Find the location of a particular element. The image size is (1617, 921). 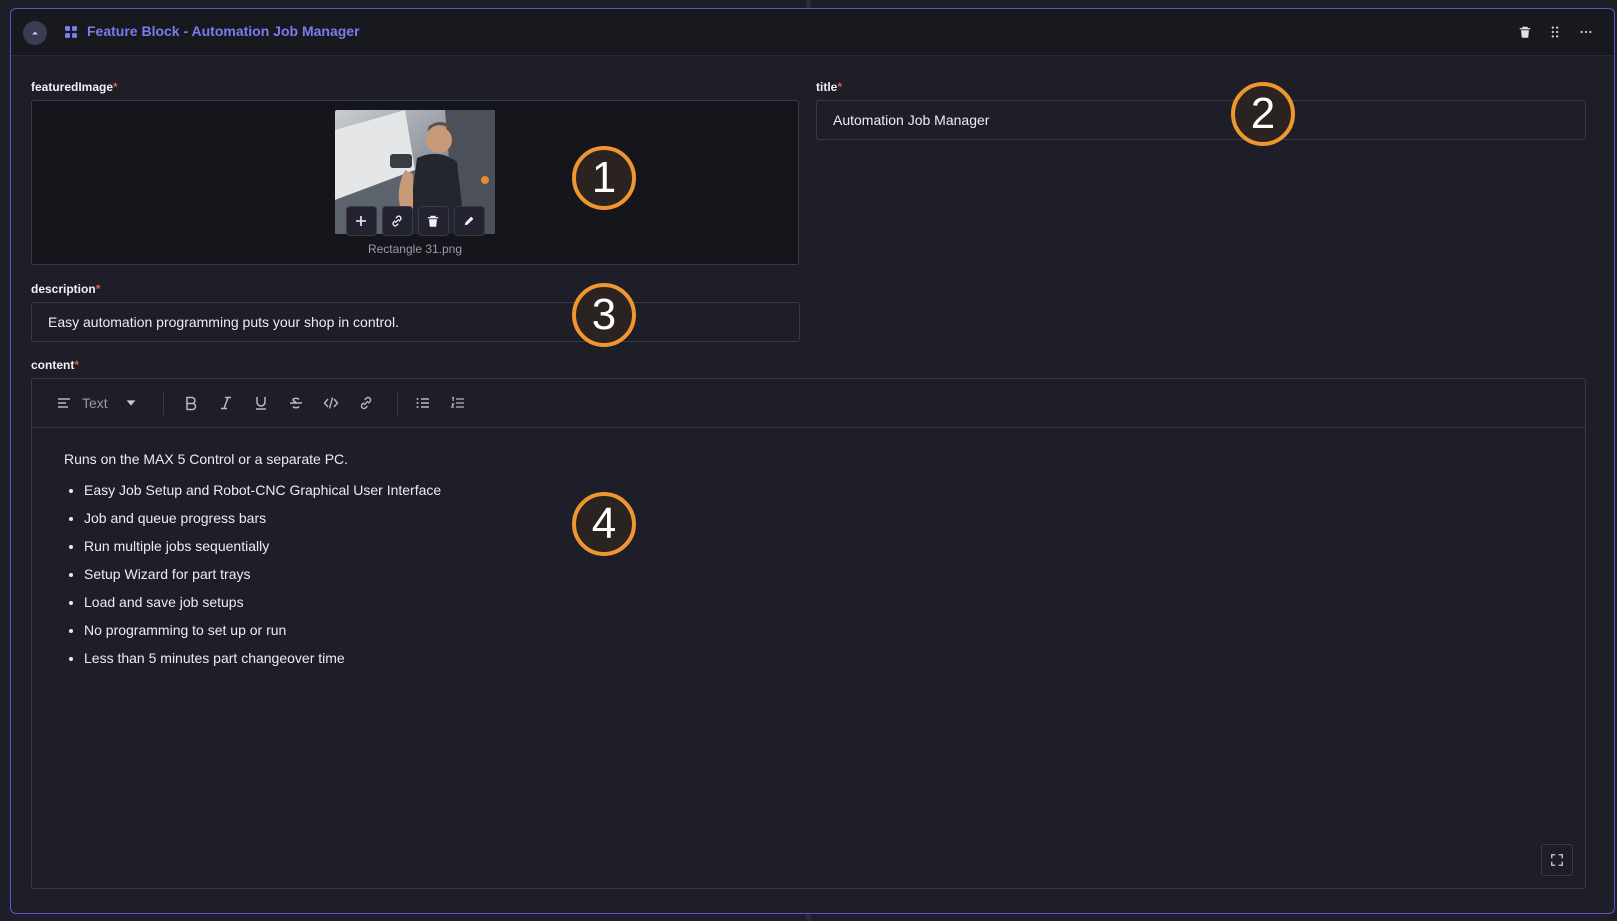

title-input: Automation Job Manager is located at coordinates (1201, 120).